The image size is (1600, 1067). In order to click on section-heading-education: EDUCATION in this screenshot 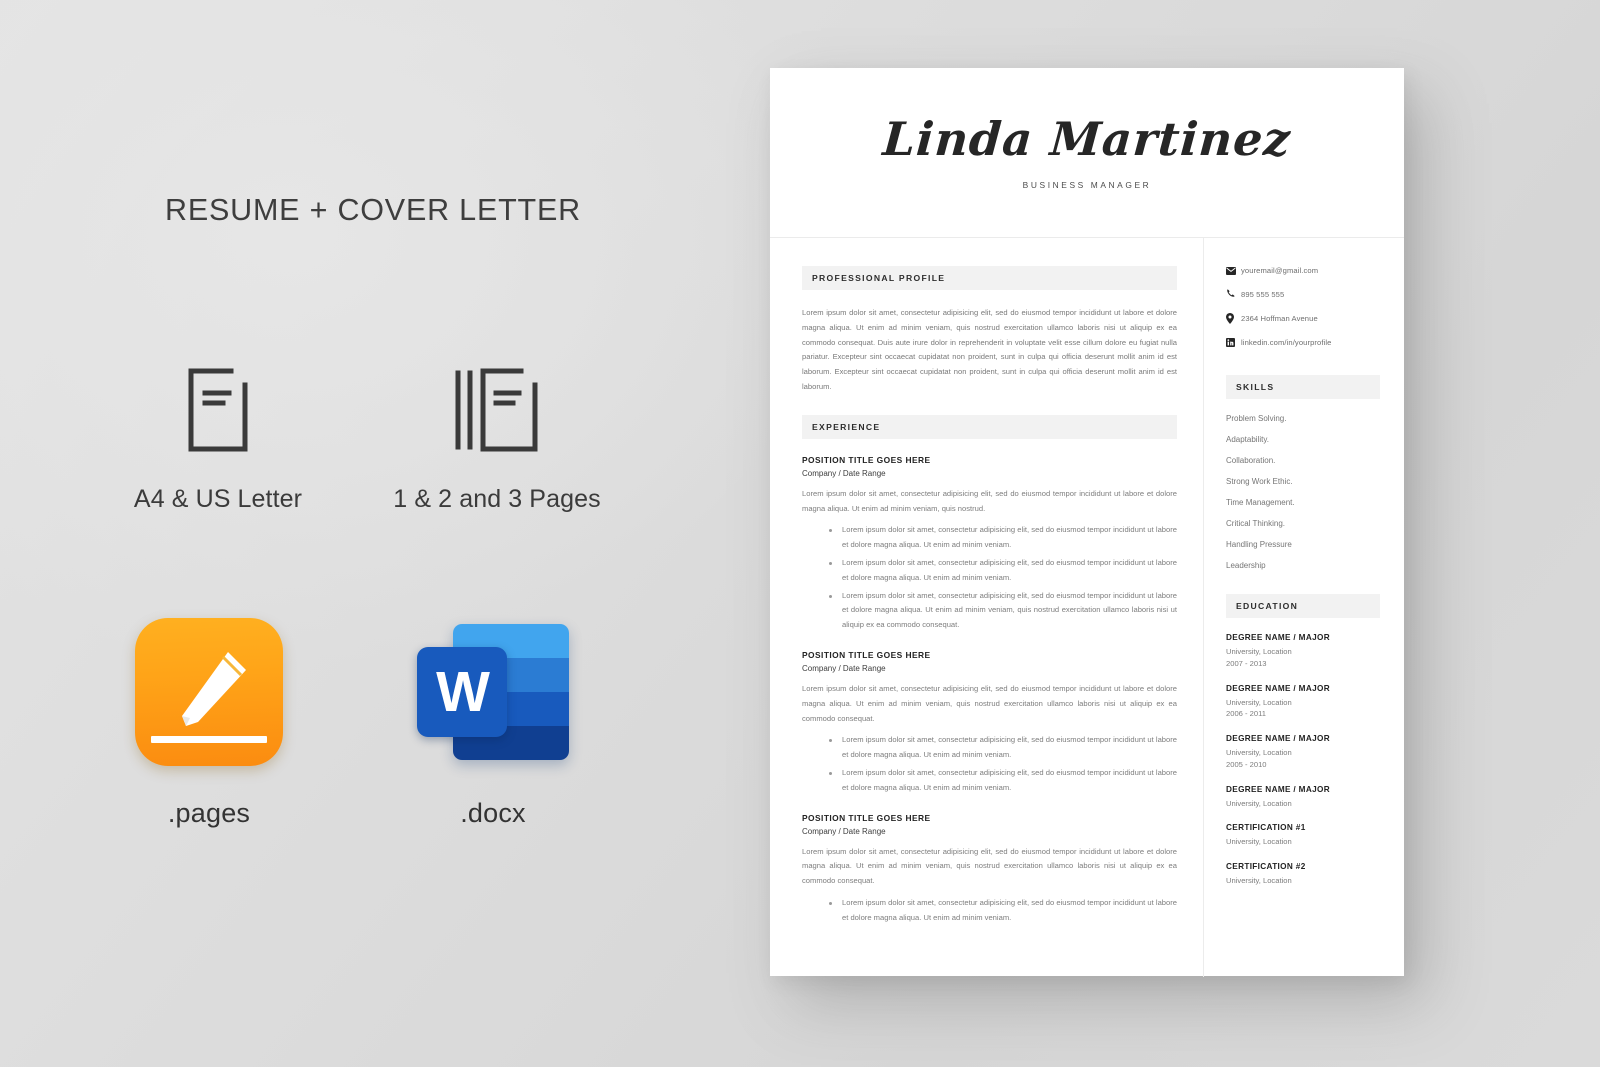, I will do `click(1303, 606)`.